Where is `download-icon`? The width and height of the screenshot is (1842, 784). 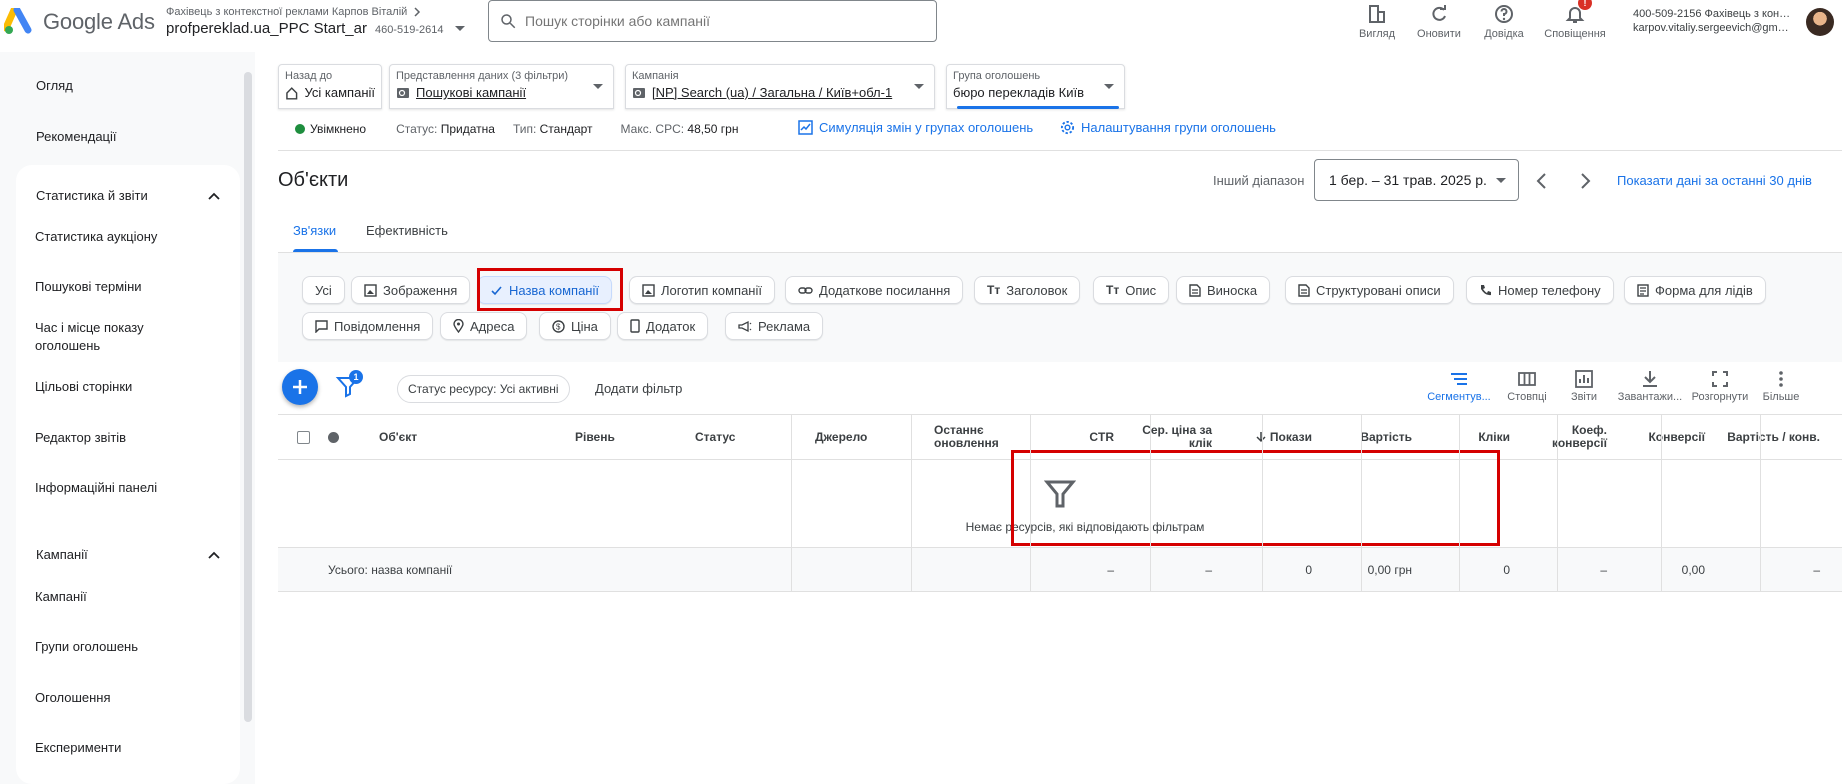 download-icon is located at coordinates (1650, 379).